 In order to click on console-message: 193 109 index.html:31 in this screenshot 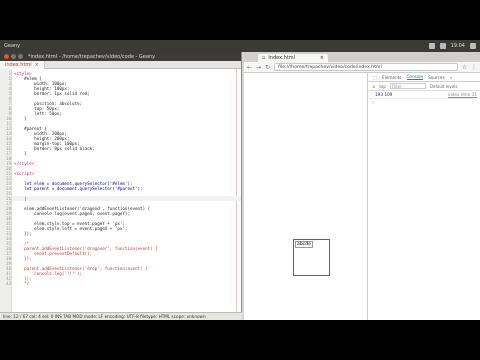, I will do `click(424, 95)`.